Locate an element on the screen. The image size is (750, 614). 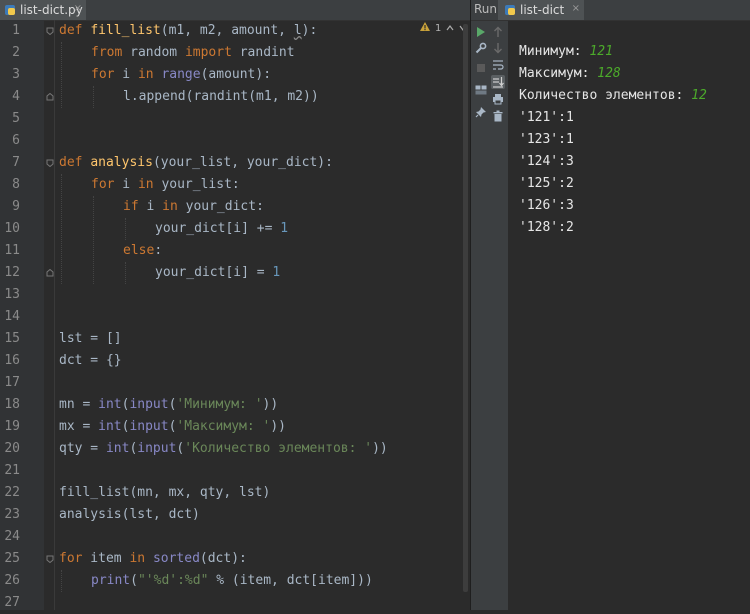
code-text: ): is located at coordinates (309, 30).